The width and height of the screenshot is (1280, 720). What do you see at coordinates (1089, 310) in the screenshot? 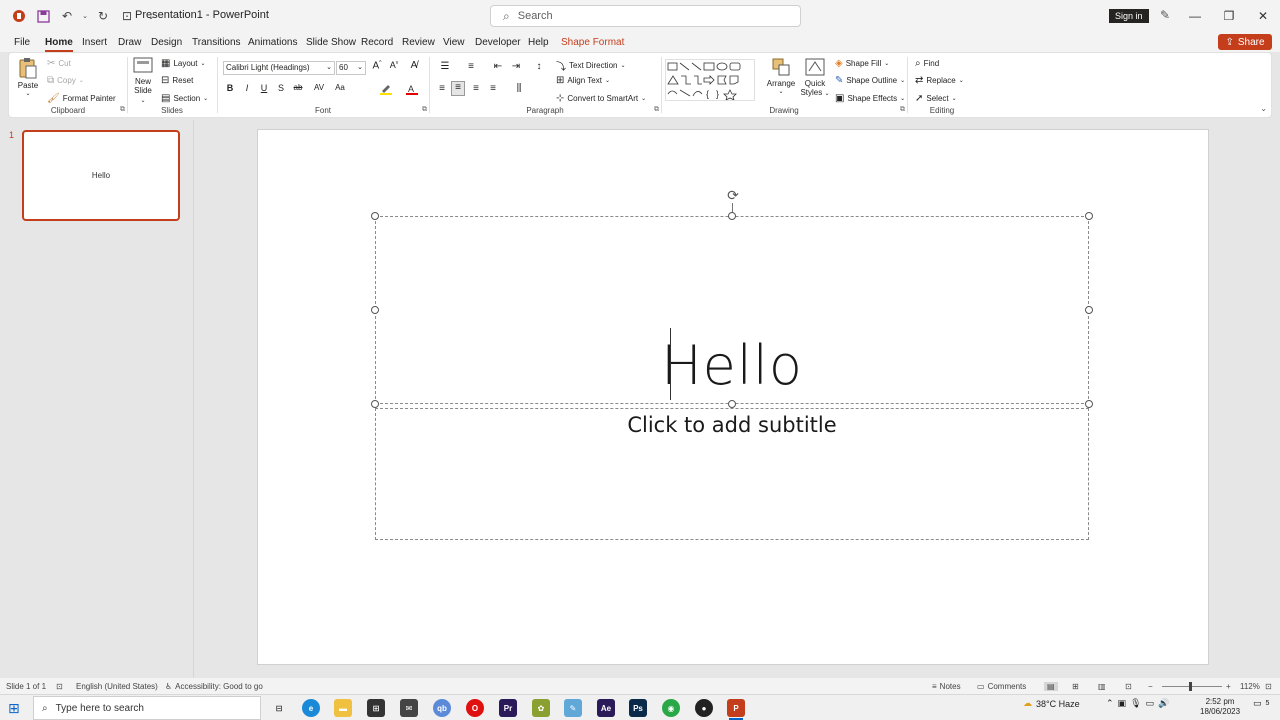
I see `resize-handle-right` at bounding box center [1089, 310].